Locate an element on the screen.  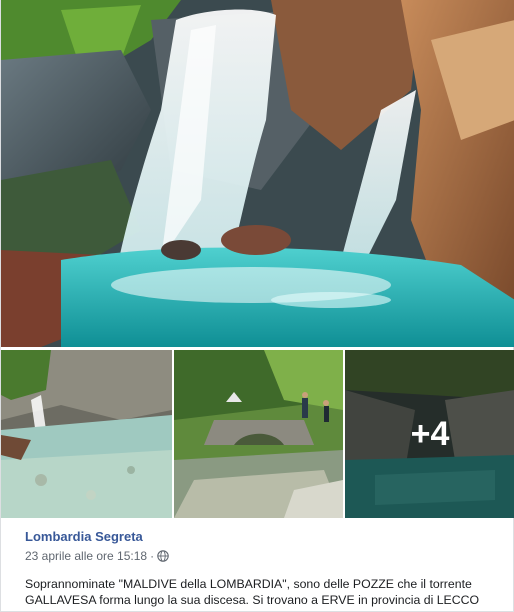
page-name-link: Lombardia Segreta is located at coordinates (84, 536).